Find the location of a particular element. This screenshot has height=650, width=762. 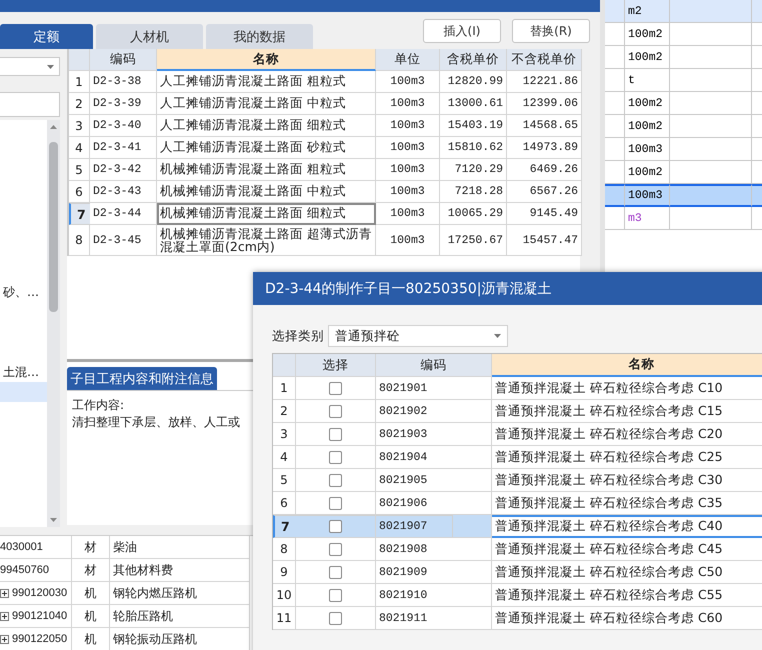

tab: 我的数据 is located at coordinates (259, 36).